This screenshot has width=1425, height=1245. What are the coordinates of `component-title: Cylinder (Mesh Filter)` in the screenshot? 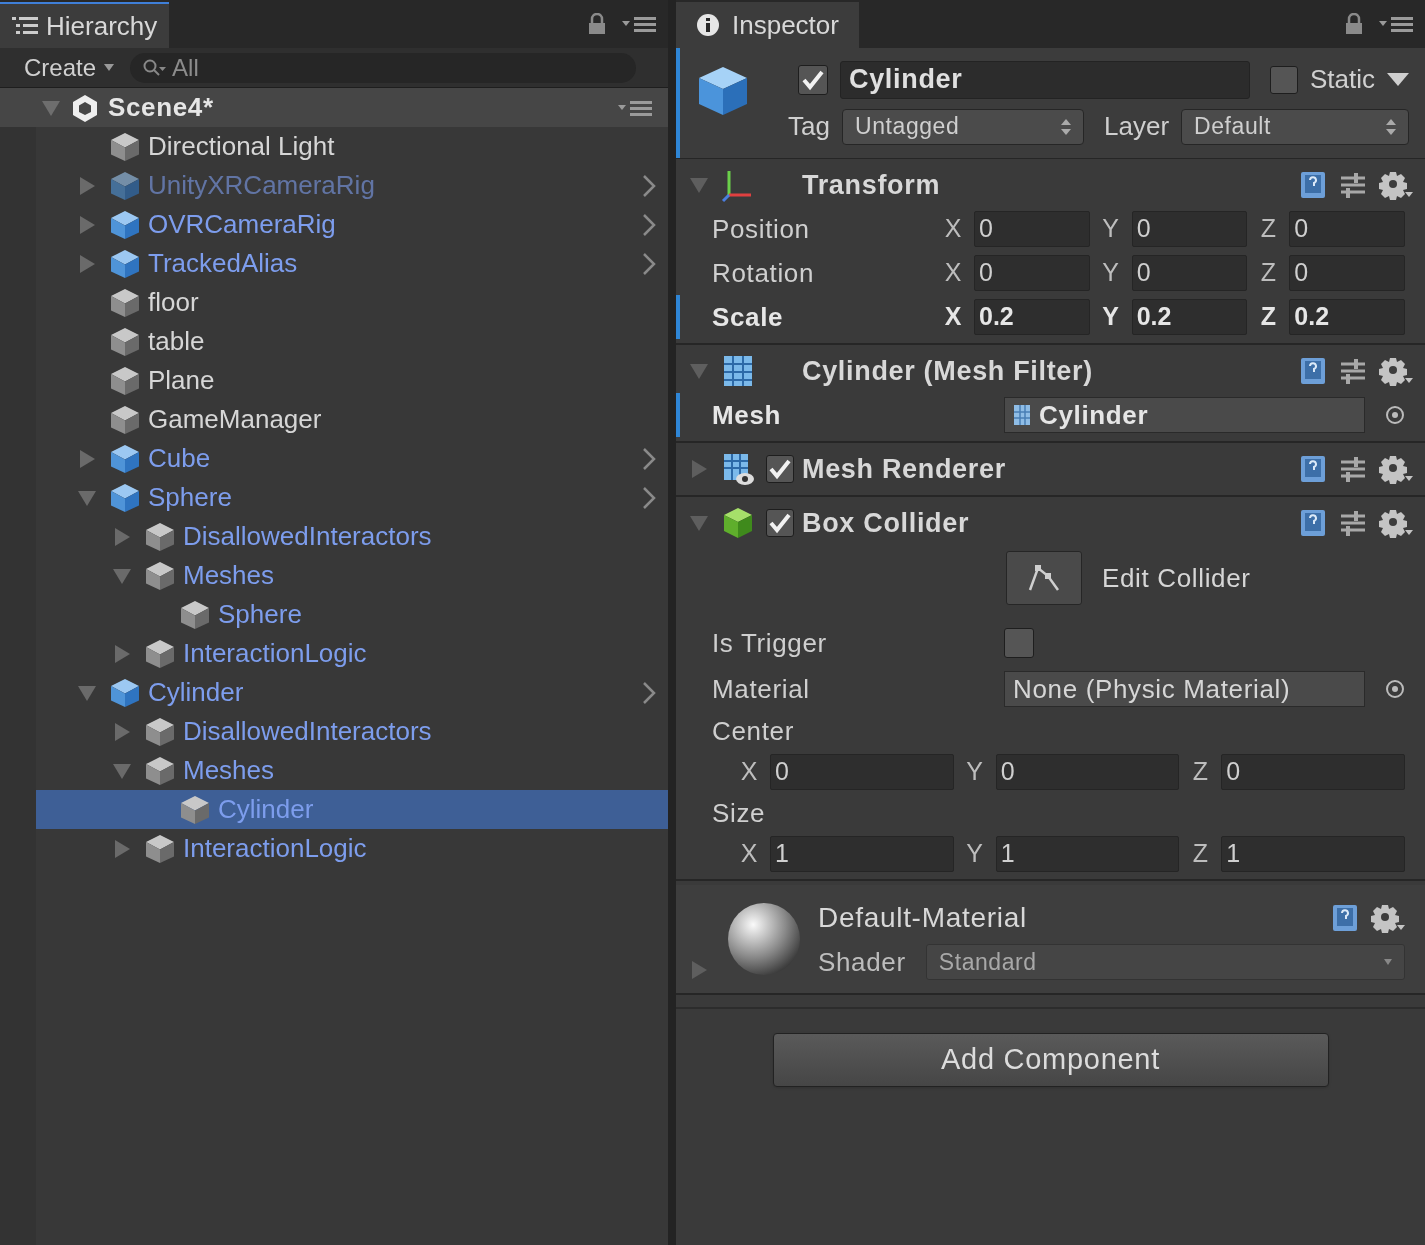 It's located at (947, 371).